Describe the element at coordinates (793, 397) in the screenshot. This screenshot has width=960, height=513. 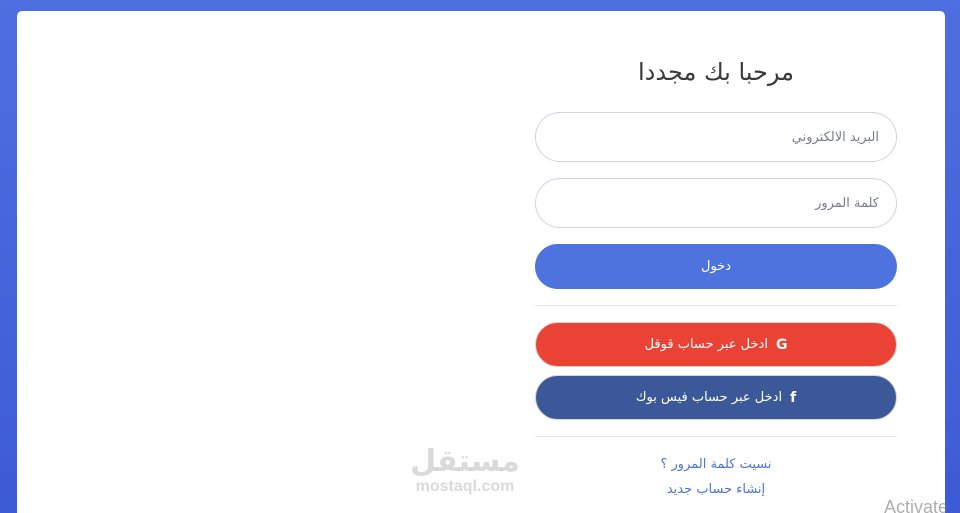
I see `facebook-icon: f` at that location.